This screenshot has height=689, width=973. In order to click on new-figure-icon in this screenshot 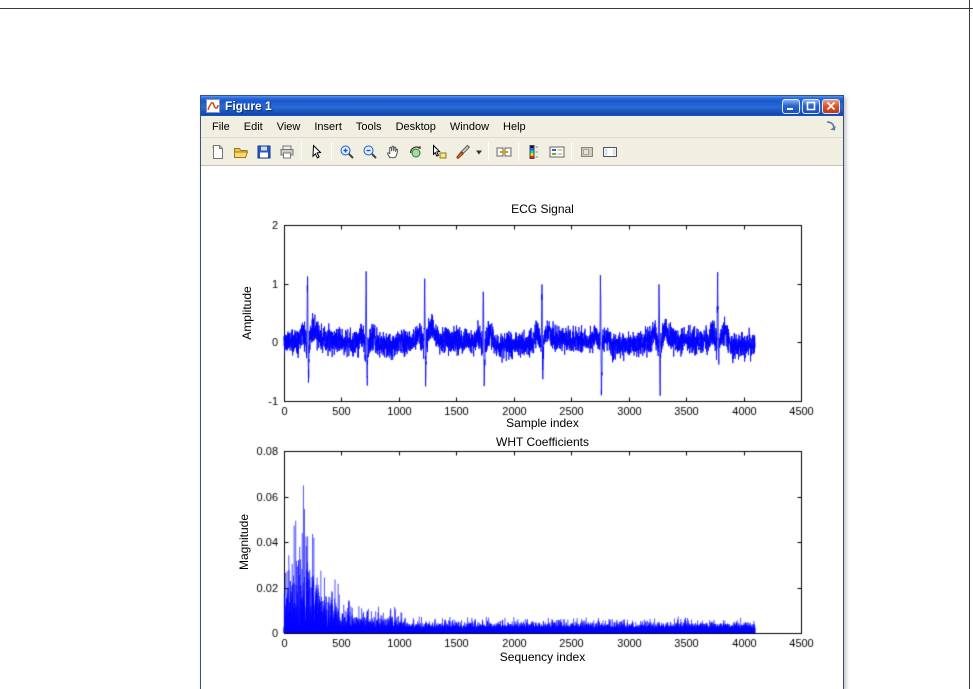, I will do `click(217, 151)`.